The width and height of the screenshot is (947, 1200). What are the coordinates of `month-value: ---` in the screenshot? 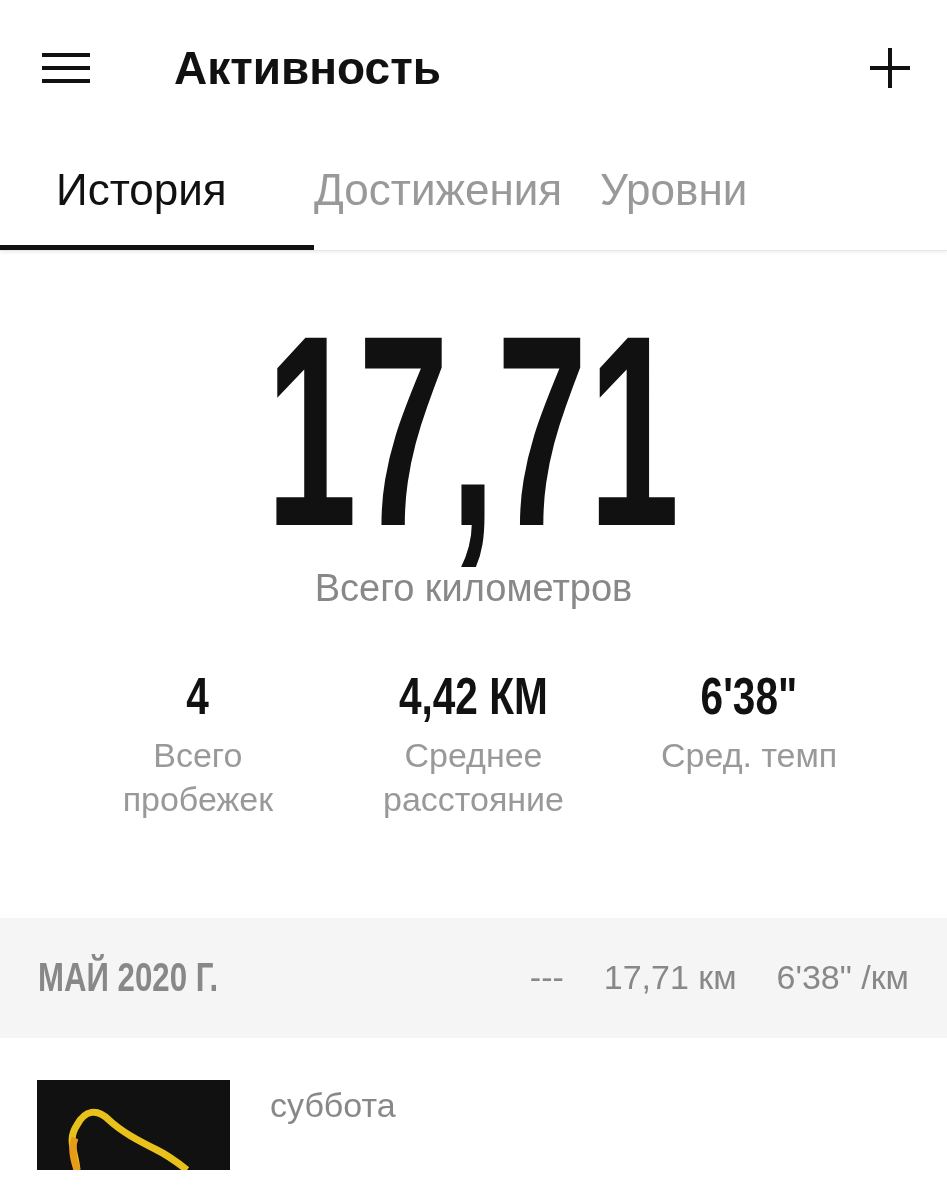 It's located at (546, 978).